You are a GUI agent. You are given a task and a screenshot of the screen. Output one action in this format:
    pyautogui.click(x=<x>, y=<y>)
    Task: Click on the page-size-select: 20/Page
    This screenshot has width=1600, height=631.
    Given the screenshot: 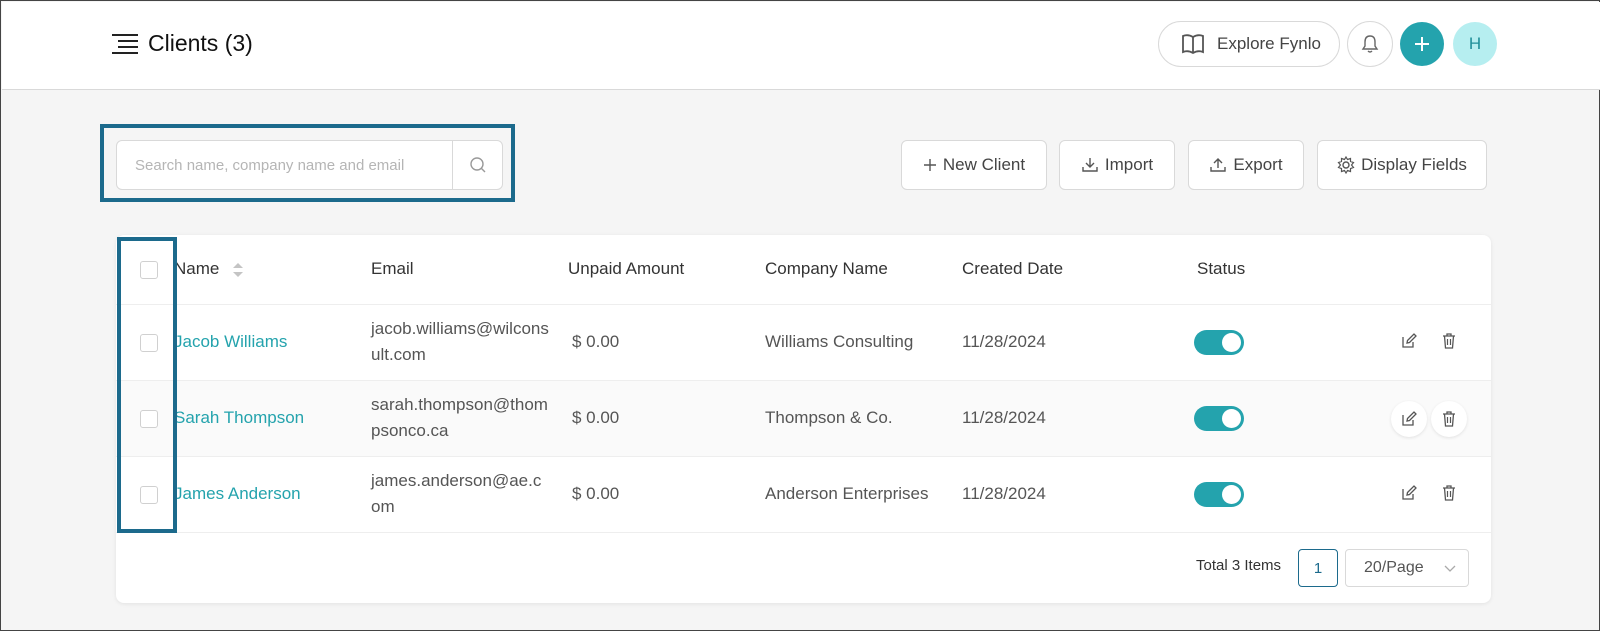 What is the action you would take?
    pyautogui.click(x=1407, y=568)
    